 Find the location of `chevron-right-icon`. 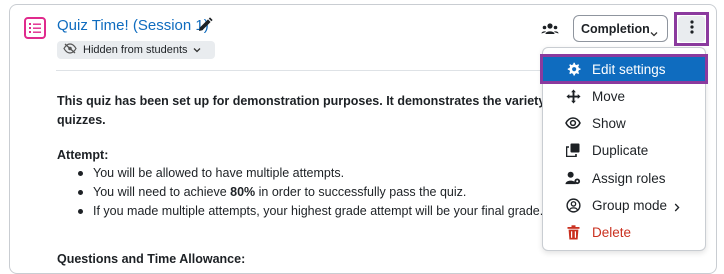

chevron-right-icon is located at coordinates (677, 207).